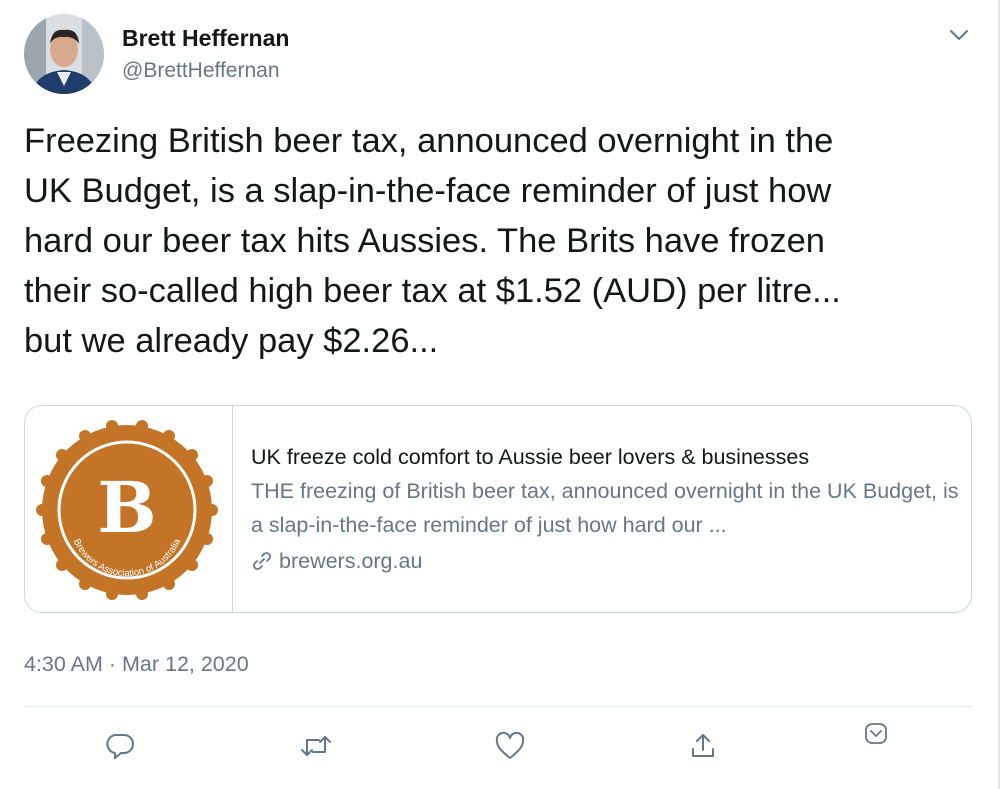 This screenshot has width=1000, height=789. I want to click on link-icon, so click(262, 561).